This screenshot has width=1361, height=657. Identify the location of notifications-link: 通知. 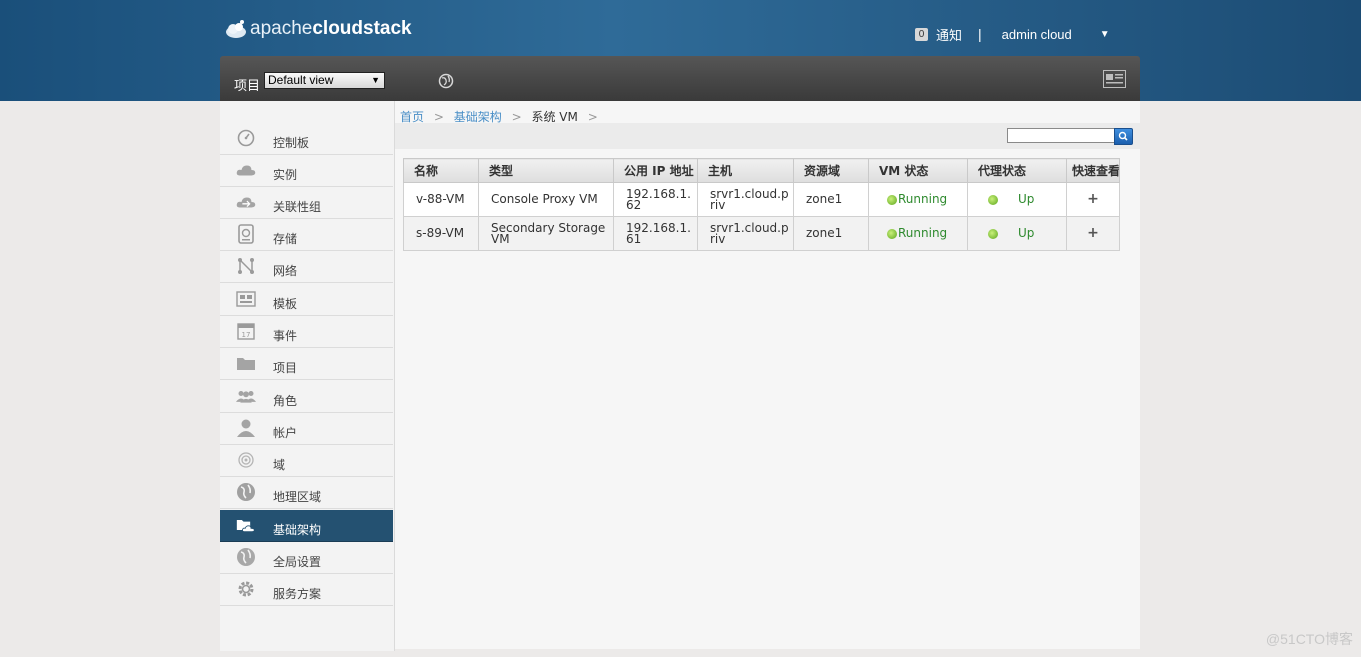
(949, 34).